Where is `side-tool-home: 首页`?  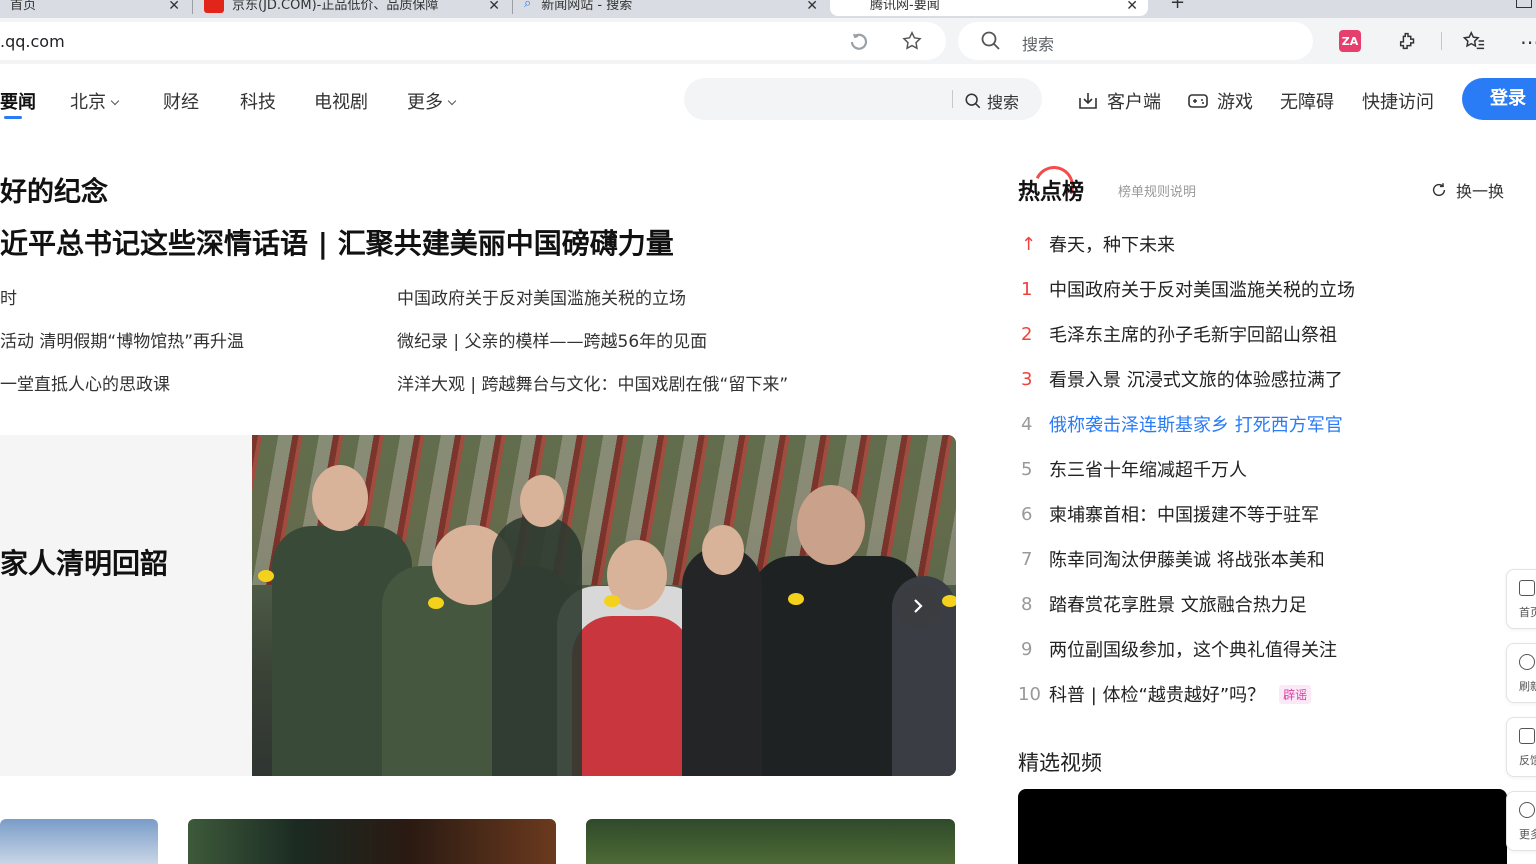 side-tool-home: 首页 is located at coordinates (1521, 599).